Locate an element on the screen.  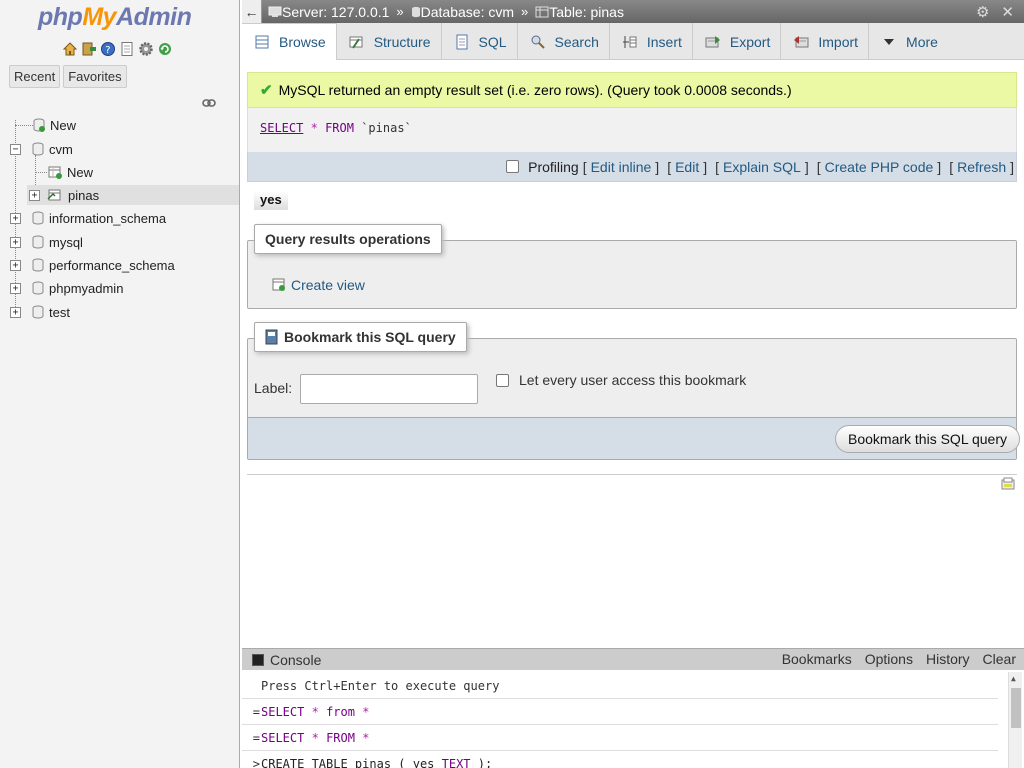
tree-item-label: pinas is located at coordinates (84, 195).